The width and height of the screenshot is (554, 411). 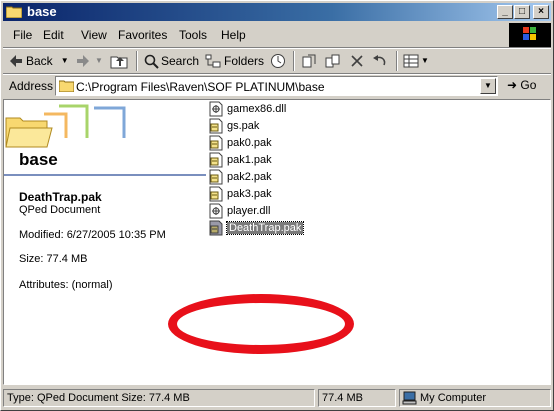 What do you see at coordinates (357, 398) in the screenshot?
I see `status-size: 77.4 MB` at bounding box center [357, 398].